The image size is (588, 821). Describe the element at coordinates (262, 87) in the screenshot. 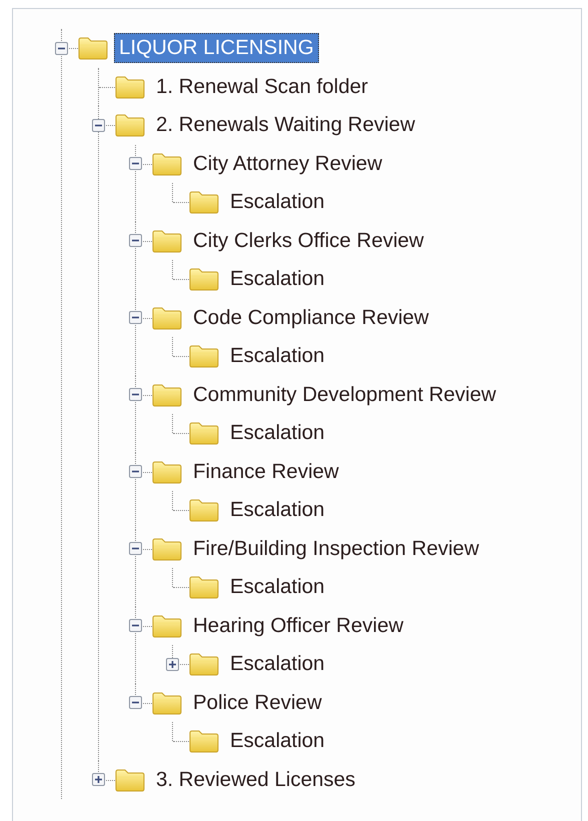

I see `tree-item: 1. Renewal Scan folder` at that location.